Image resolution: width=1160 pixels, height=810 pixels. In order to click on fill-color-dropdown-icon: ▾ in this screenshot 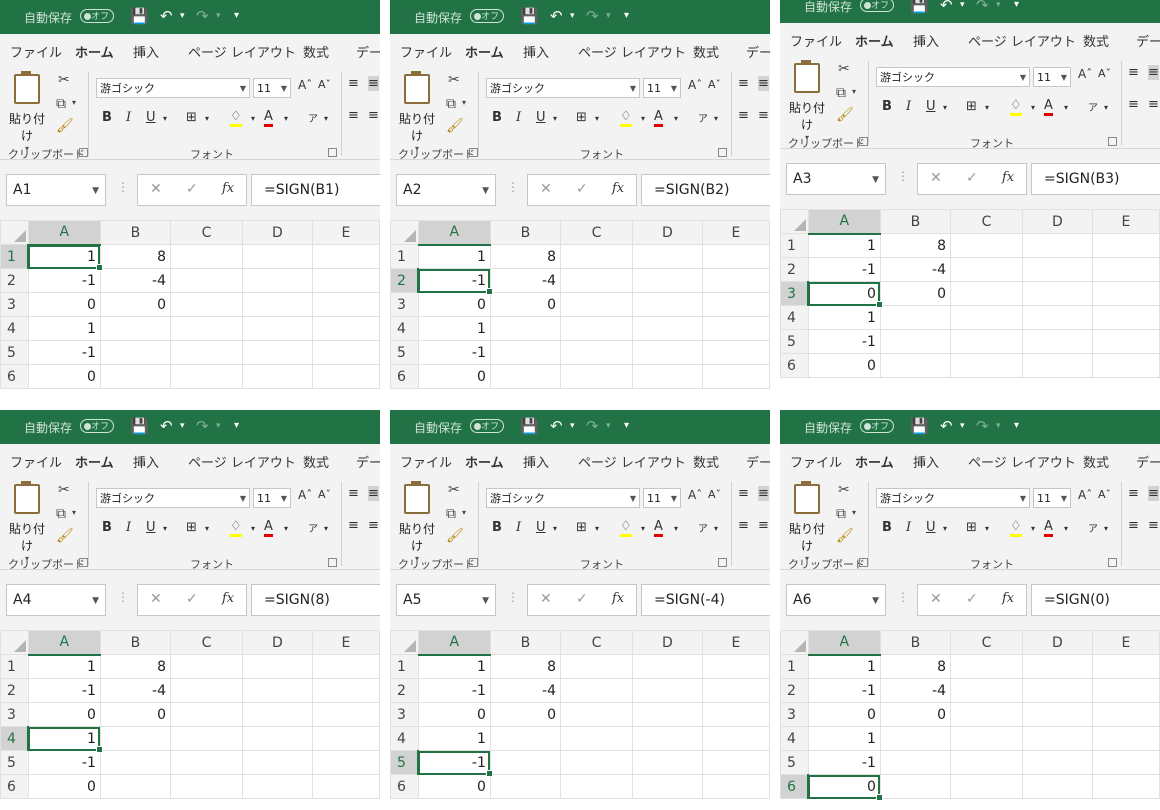, I will do `click(1033, 528)`.